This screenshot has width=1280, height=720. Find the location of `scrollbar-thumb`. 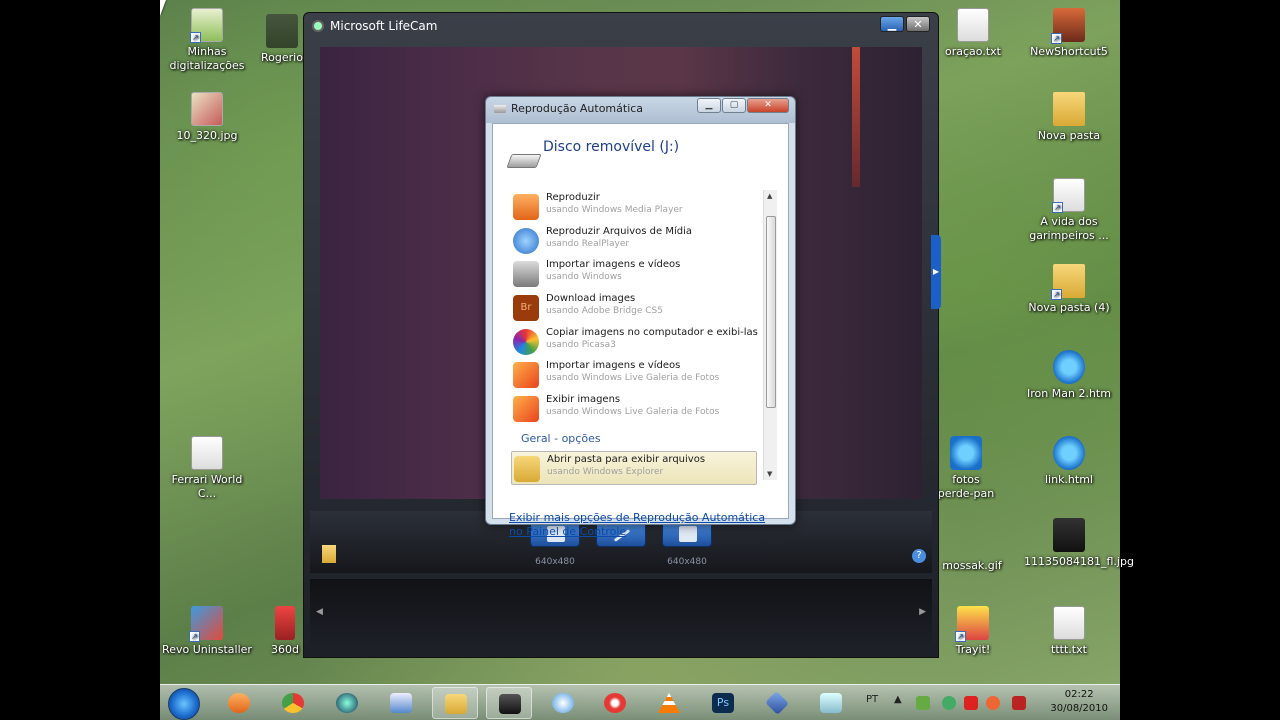

scrollbar-thumb is located at coordinates (771, 312).